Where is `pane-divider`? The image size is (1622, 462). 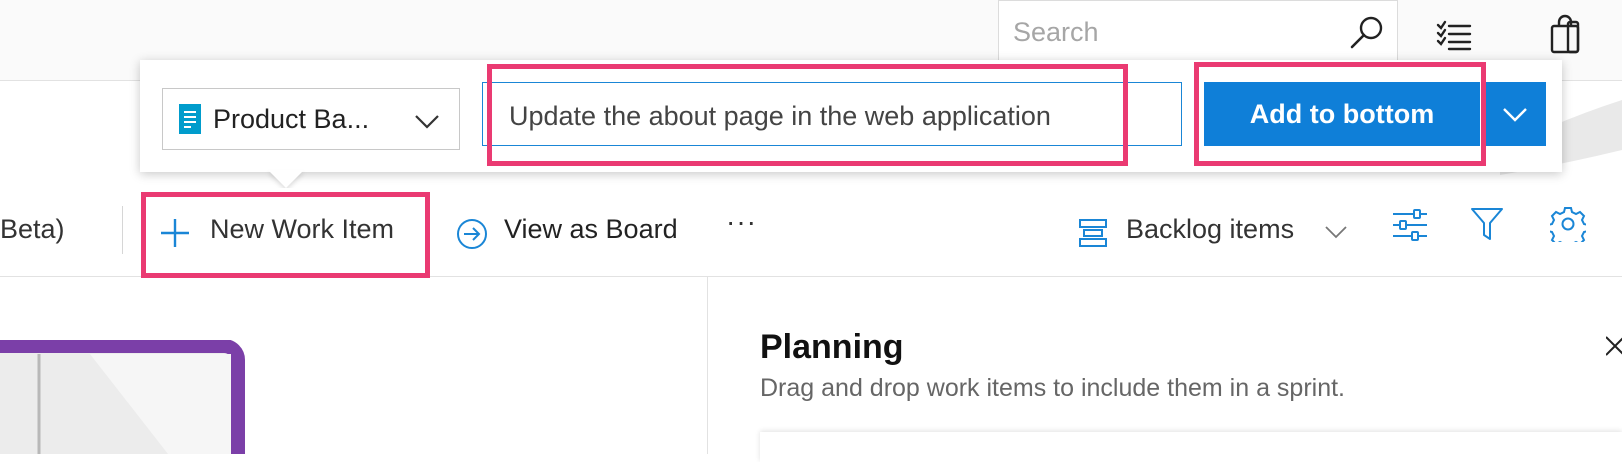
pane-divider is located at coordinates (707, 365).